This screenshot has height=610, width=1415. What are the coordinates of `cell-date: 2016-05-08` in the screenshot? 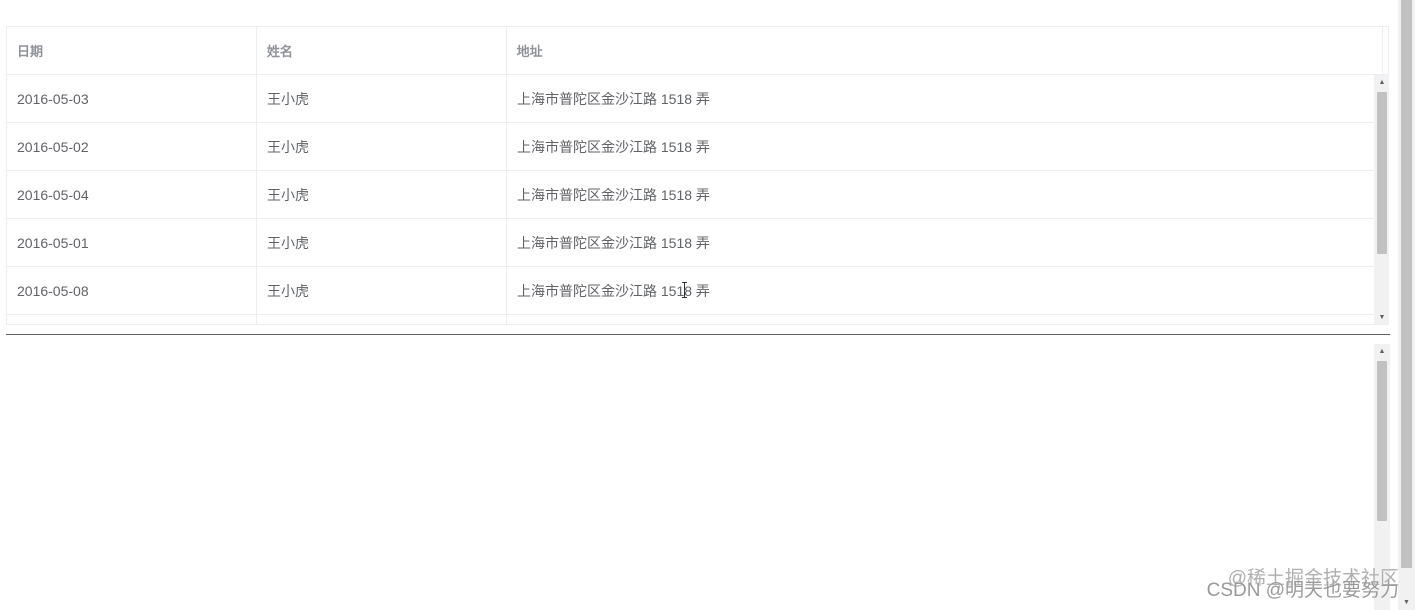 It's located at (132, 290).